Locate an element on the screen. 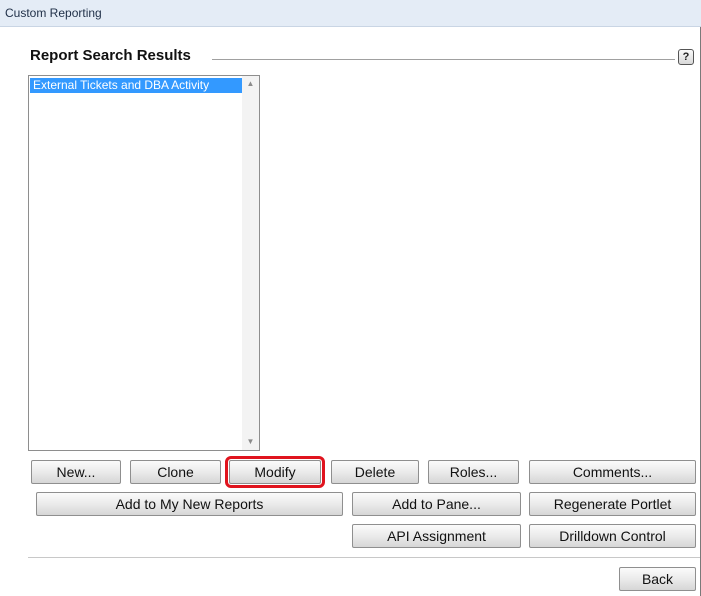 This screenshot has height=596, width=701. scroll-up-icon: ▲ is located at coordinates (250, 84).